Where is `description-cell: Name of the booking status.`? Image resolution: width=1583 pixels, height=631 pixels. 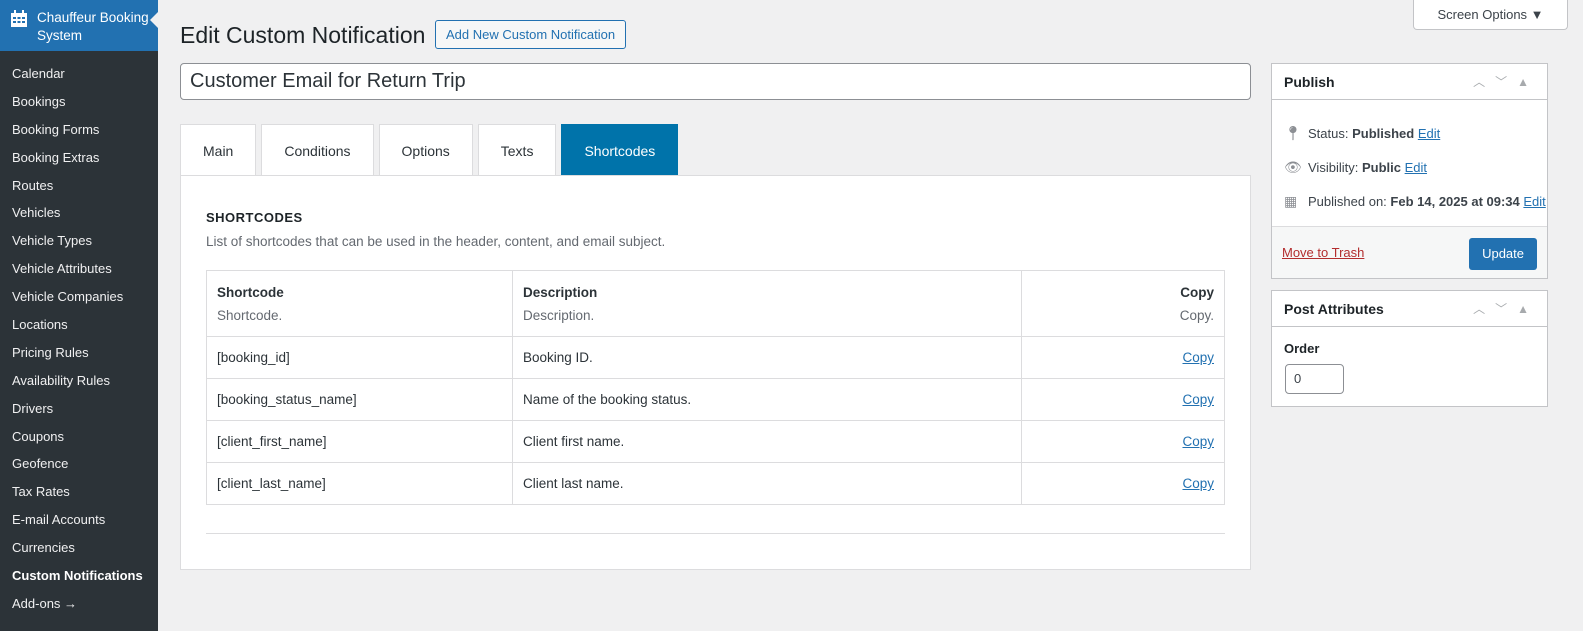
description-cell: Name of the booking status. is located at coordinates (767, 399).